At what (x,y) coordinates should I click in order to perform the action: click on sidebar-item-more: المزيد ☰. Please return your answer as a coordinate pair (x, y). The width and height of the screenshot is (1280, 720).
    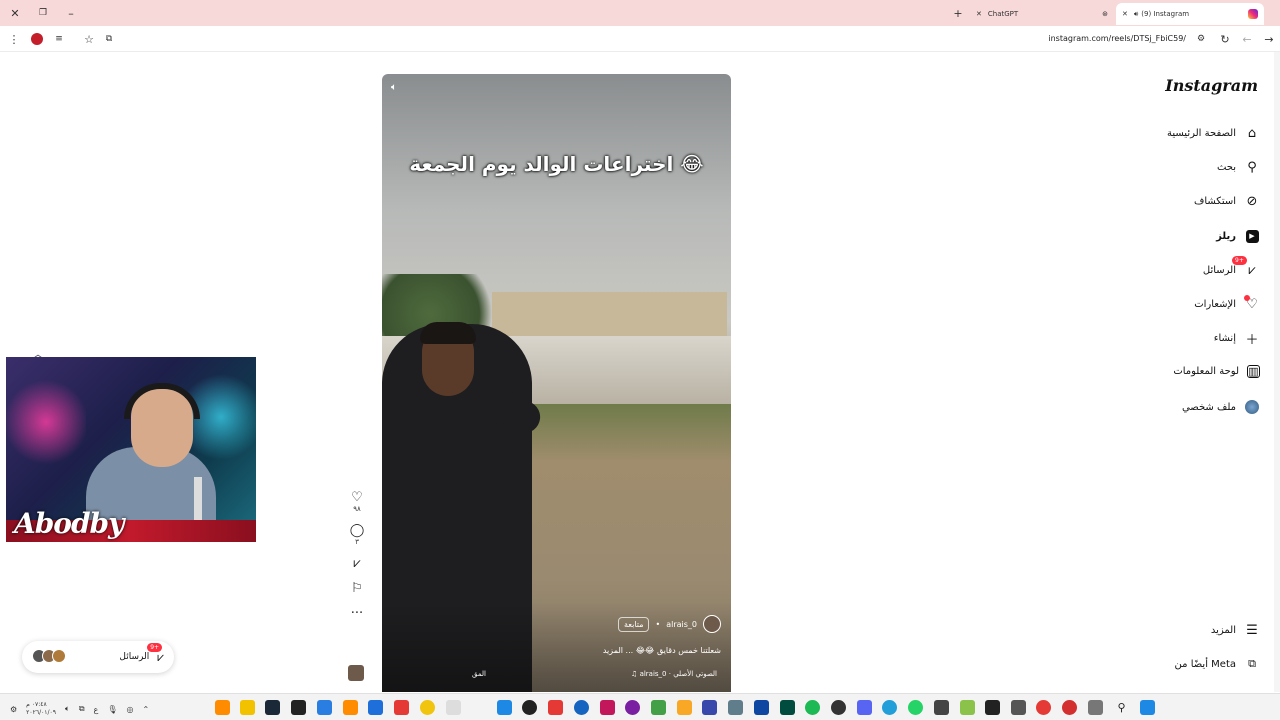
    Looking at the image, I should click on (1235, 630).